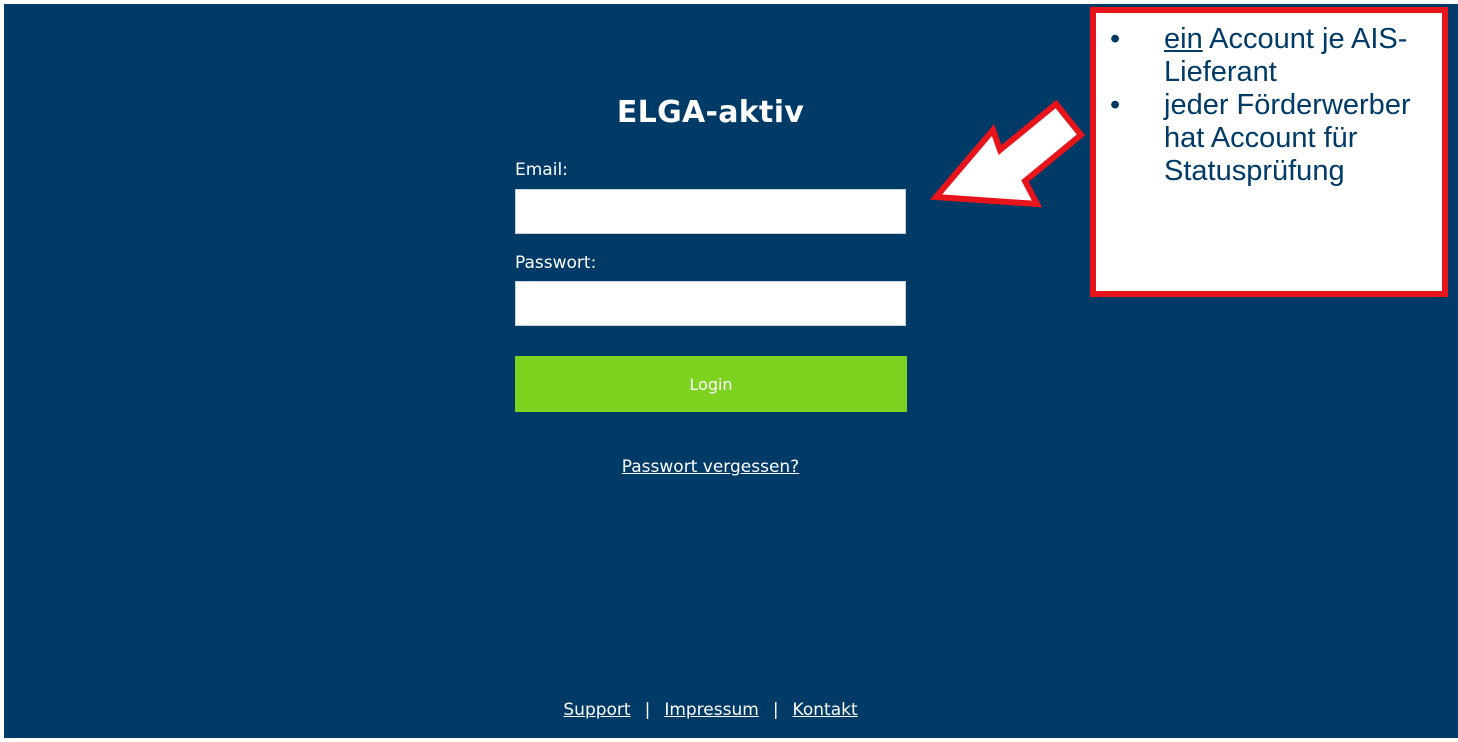 The image size is (1458, 742). Describe the element at coordinates (541, 170) in the screenshot. I see `email-label: Email:` at that location.